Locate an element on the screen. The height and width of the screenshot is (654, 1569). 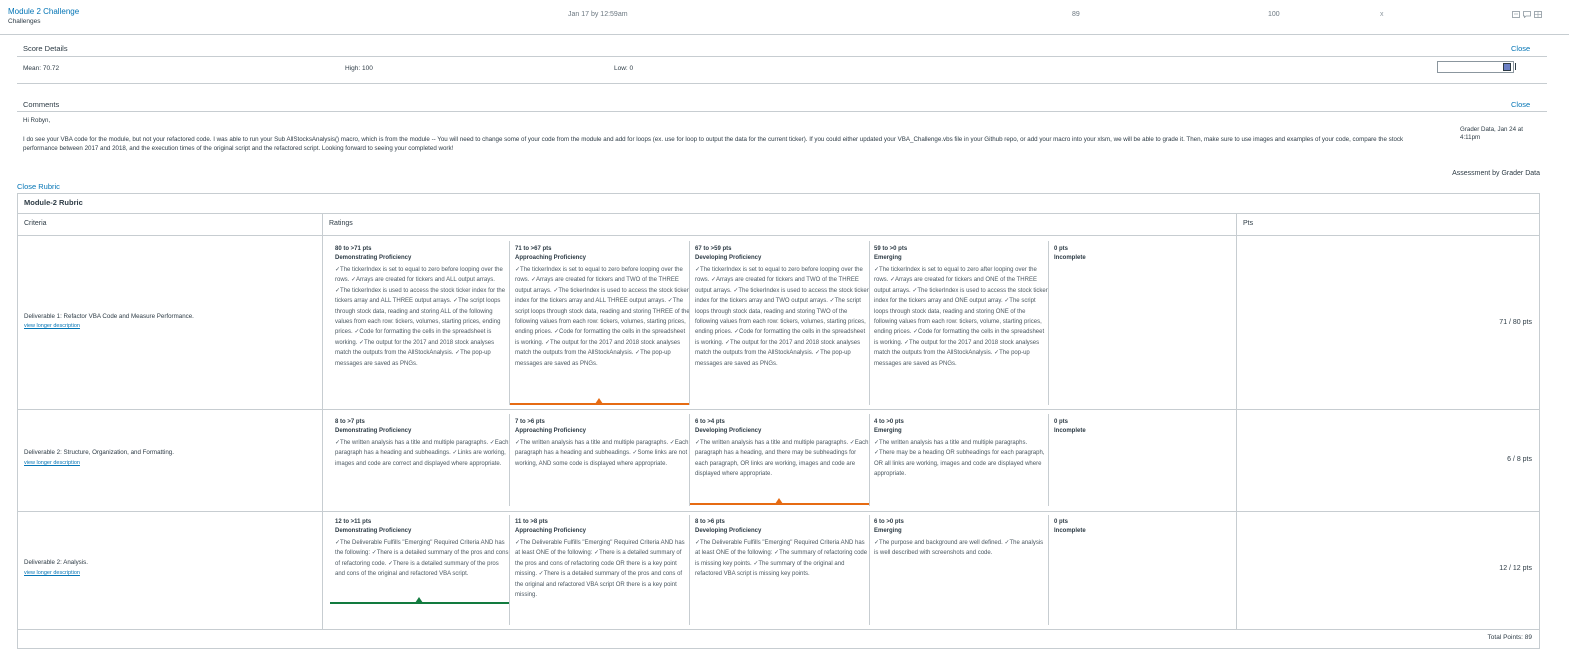
stat-low: Low: 0 is located at coordinates (624, 68).